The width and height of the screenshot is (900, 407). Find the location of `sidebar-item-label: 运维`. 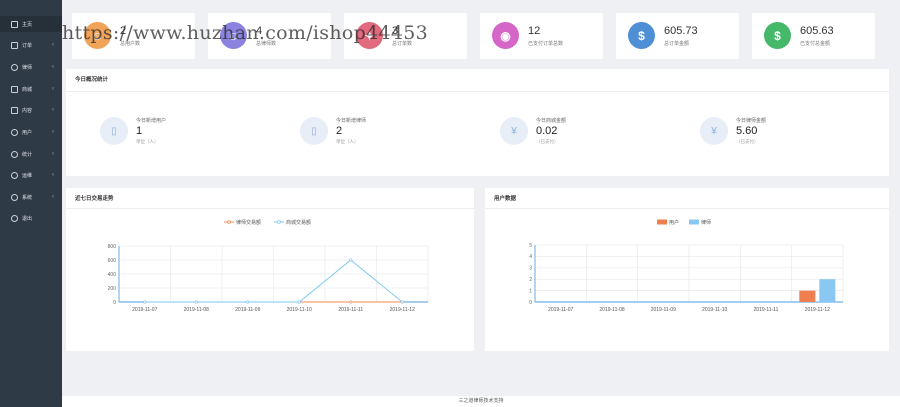

sidebar-item-label: 运维 is located at coordinates (27, 175).